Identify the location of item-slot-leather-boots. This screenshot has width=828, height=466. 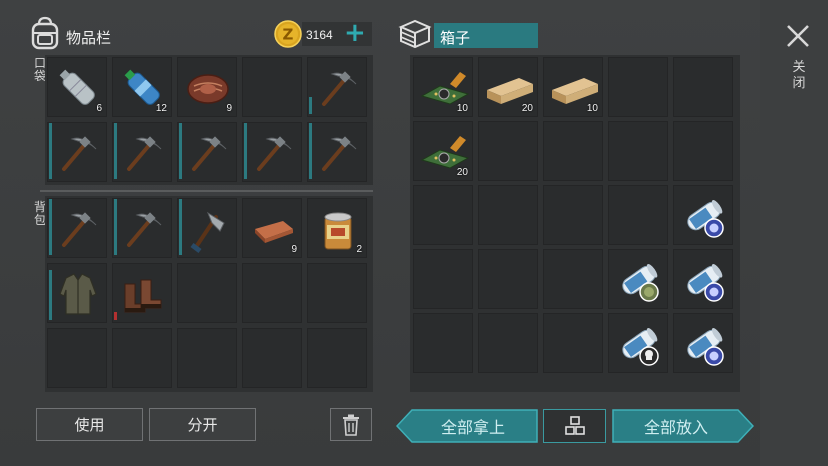
(142, 293).